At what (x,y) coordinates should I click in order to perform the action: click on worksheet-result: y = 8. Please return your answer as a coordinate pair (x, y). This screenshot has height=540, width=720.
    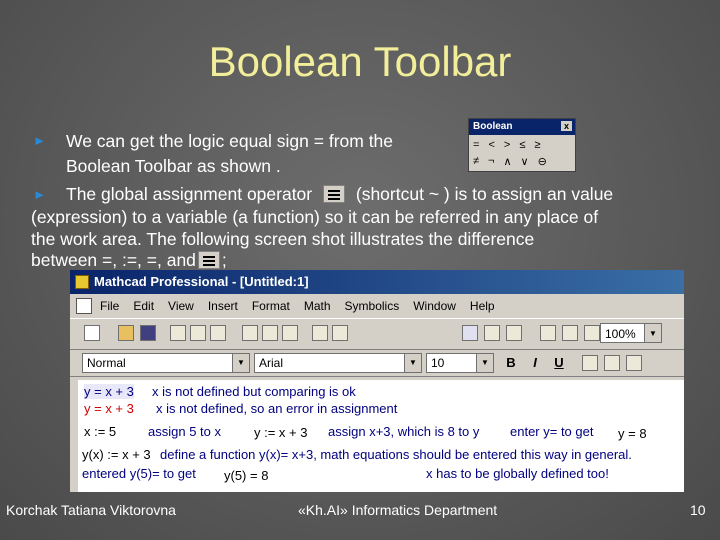
    Looking at the image, I should click on (632, 433).